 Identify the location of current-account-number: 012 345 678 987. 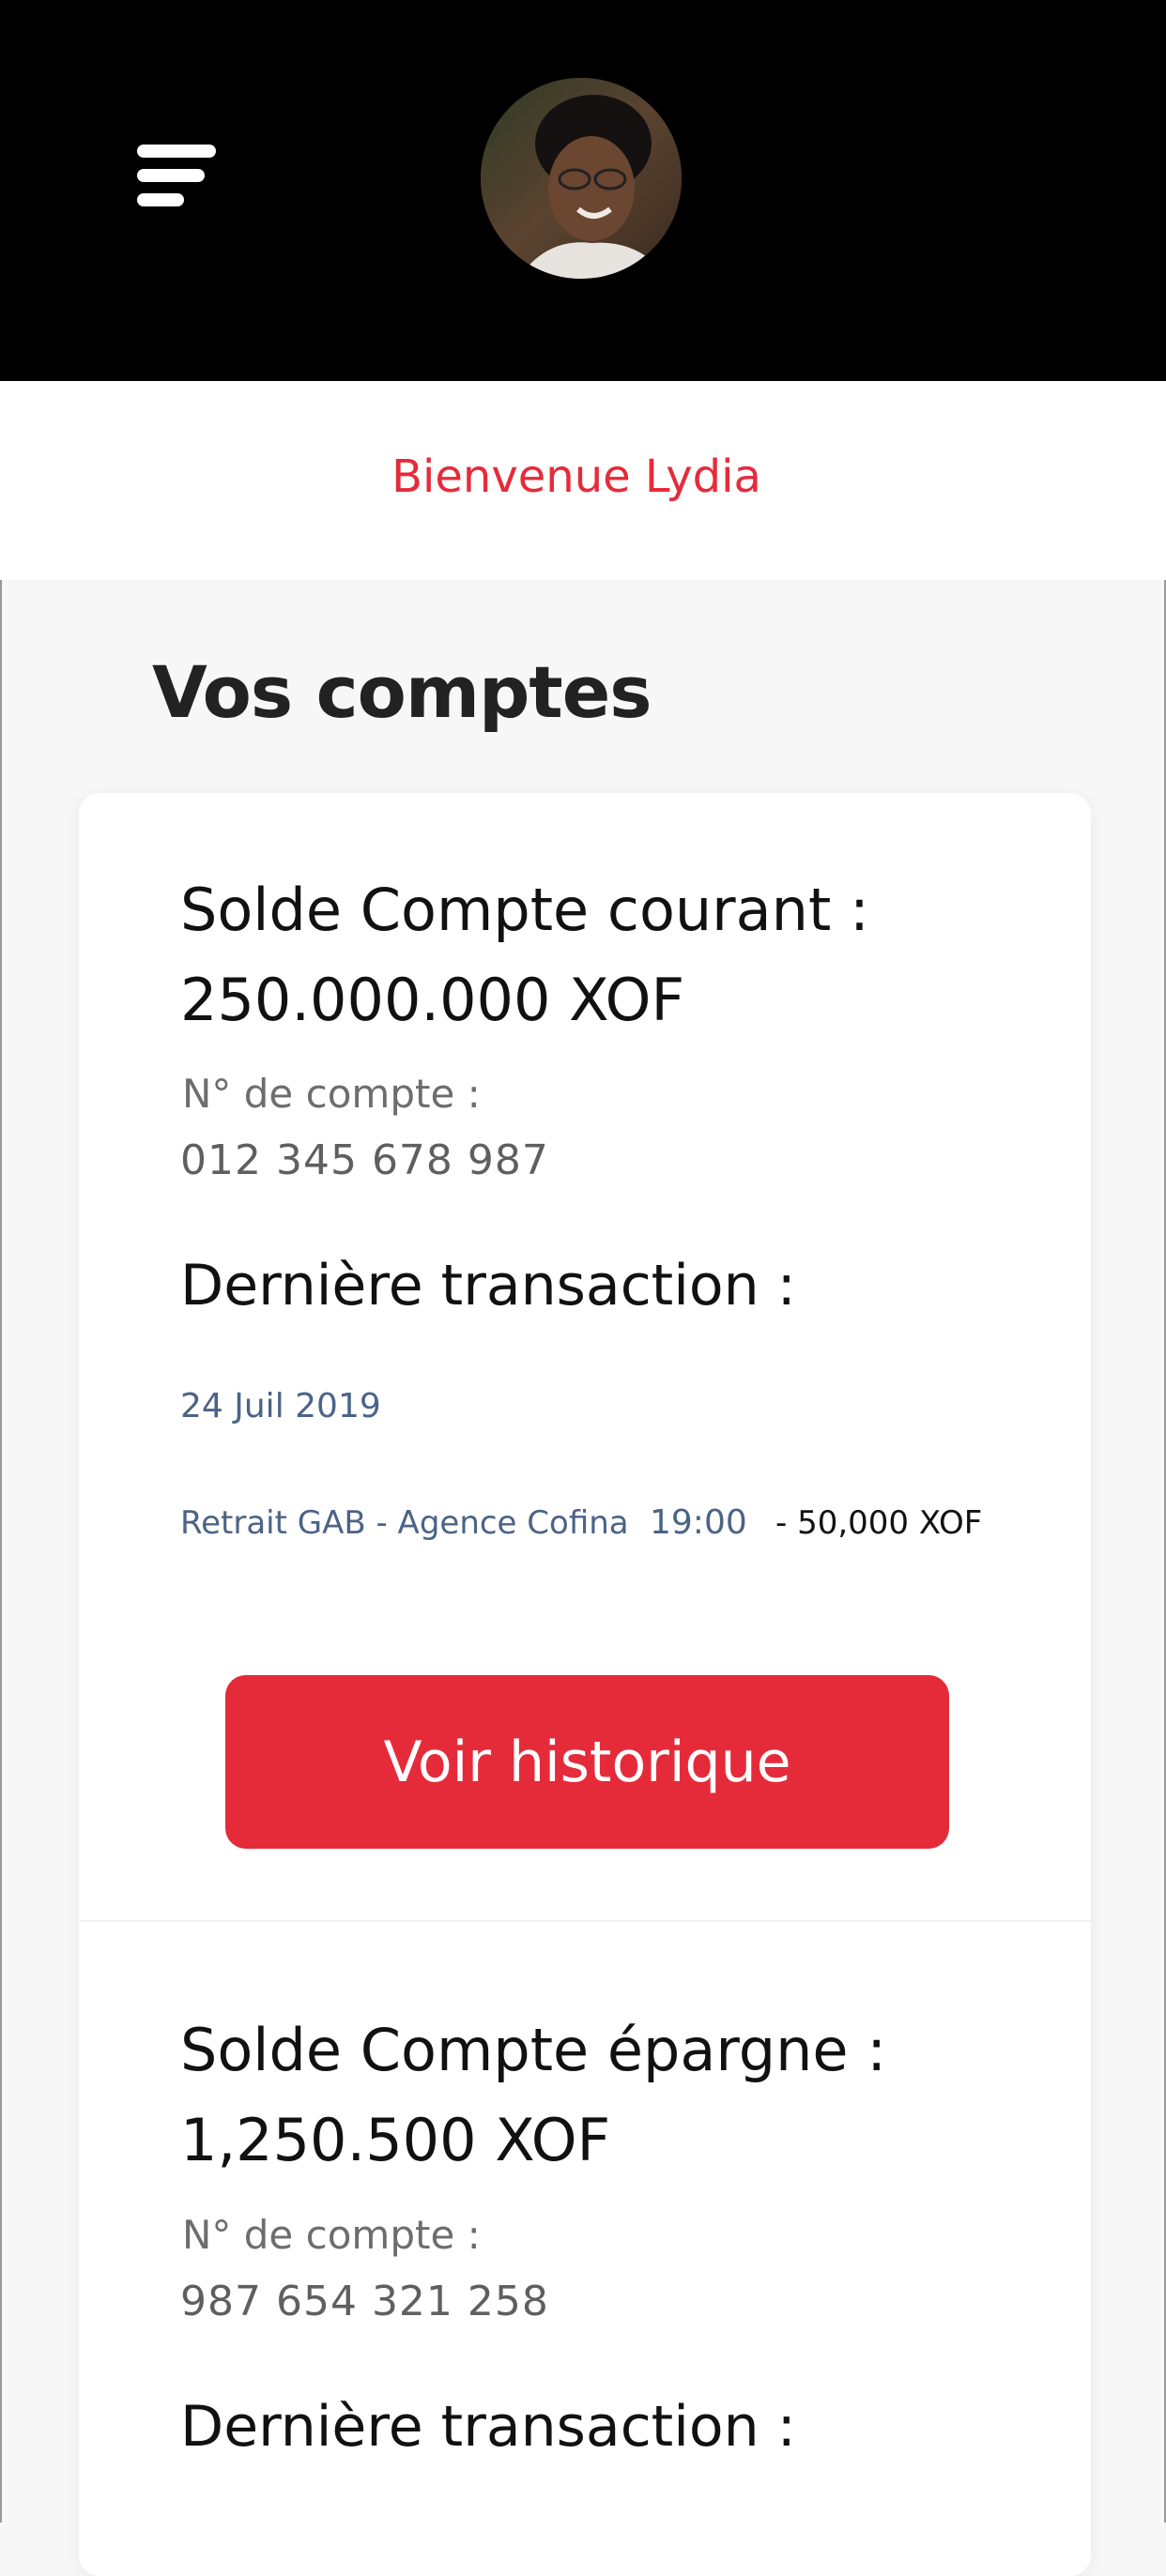
(364, 1160).